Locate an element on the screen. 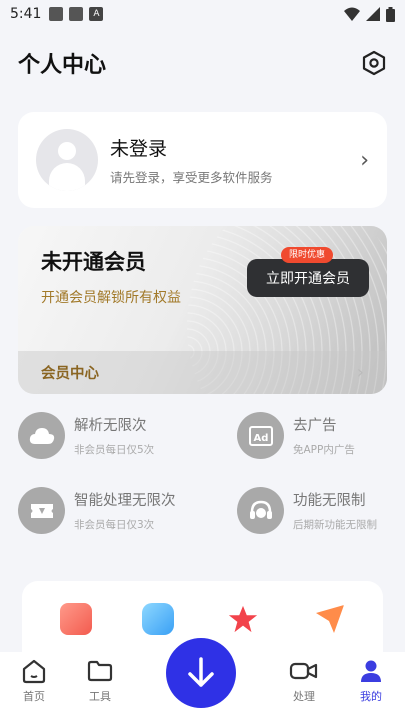 Image resolution: width=405 pixels, height=720 pixels. star-tool-icon is located at coordinates (243, 619).